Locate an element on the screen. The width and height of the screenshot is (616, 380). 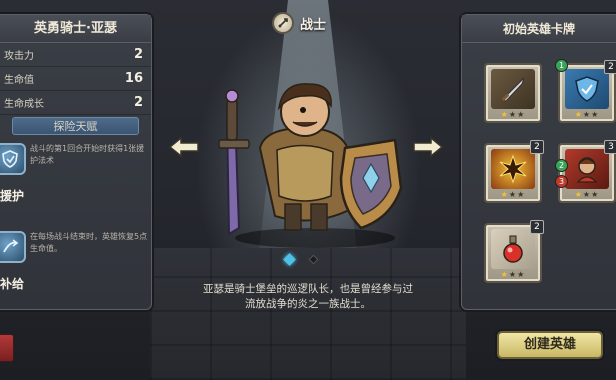
card-attack: 2 is located at coordinates (561, 165).